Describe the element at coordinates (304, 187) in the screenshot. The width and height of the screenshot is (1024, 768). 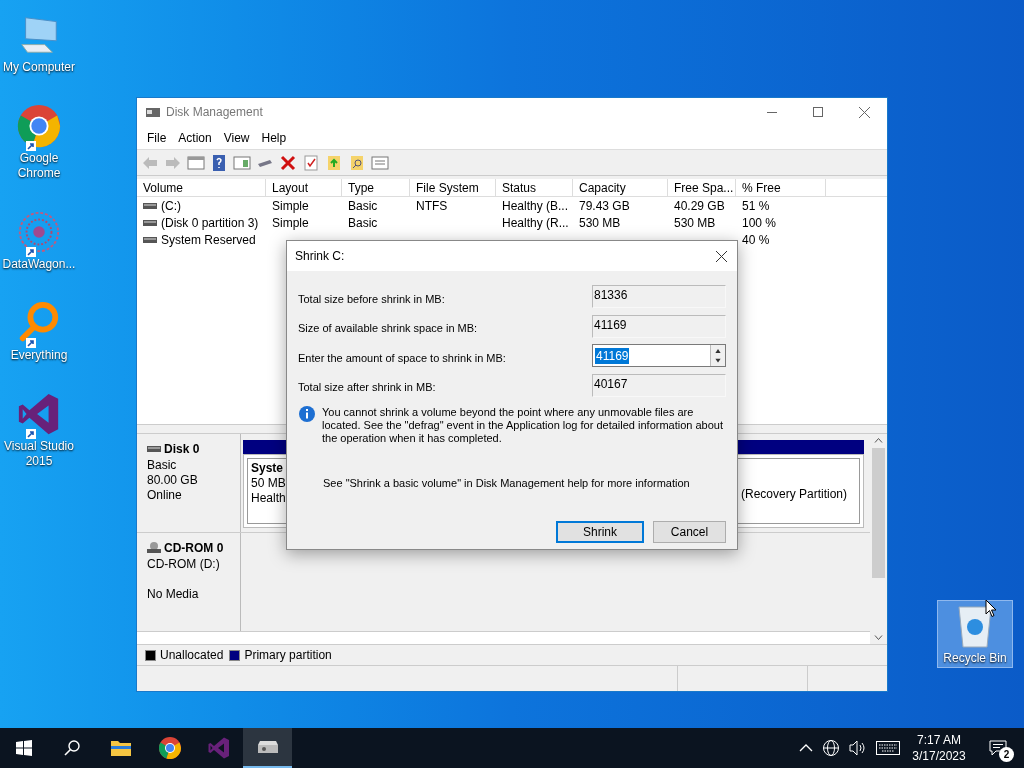
I see `column-header: Layout` at that location.